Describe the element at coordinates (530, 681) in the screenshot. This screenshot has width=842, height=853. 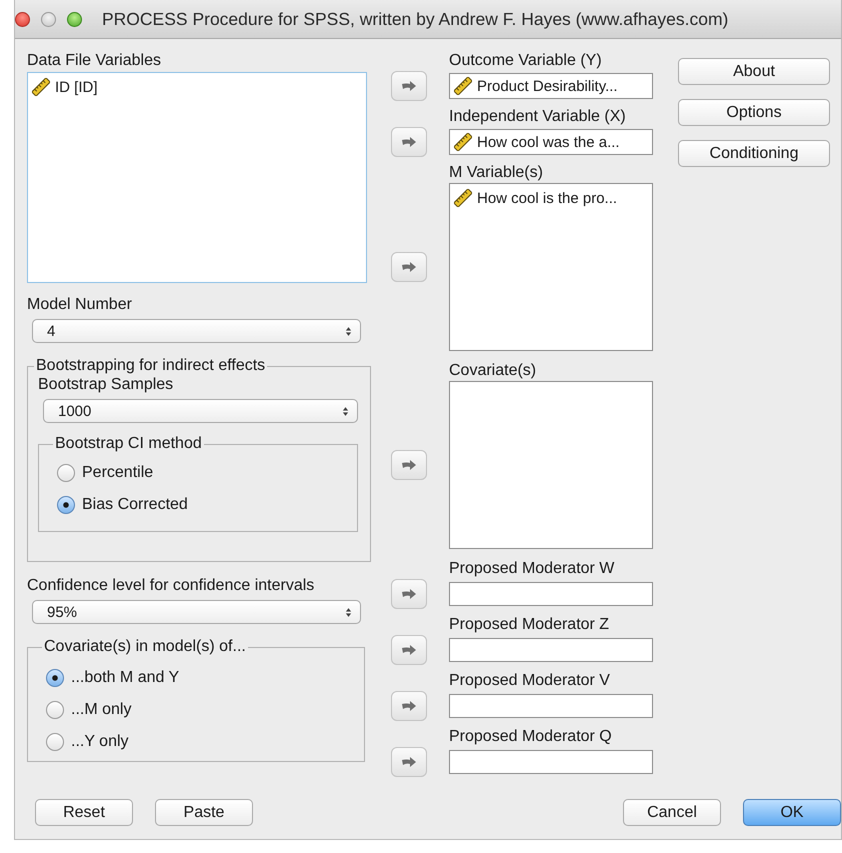
I see `field-label: Proposed Moderator V` at that location.